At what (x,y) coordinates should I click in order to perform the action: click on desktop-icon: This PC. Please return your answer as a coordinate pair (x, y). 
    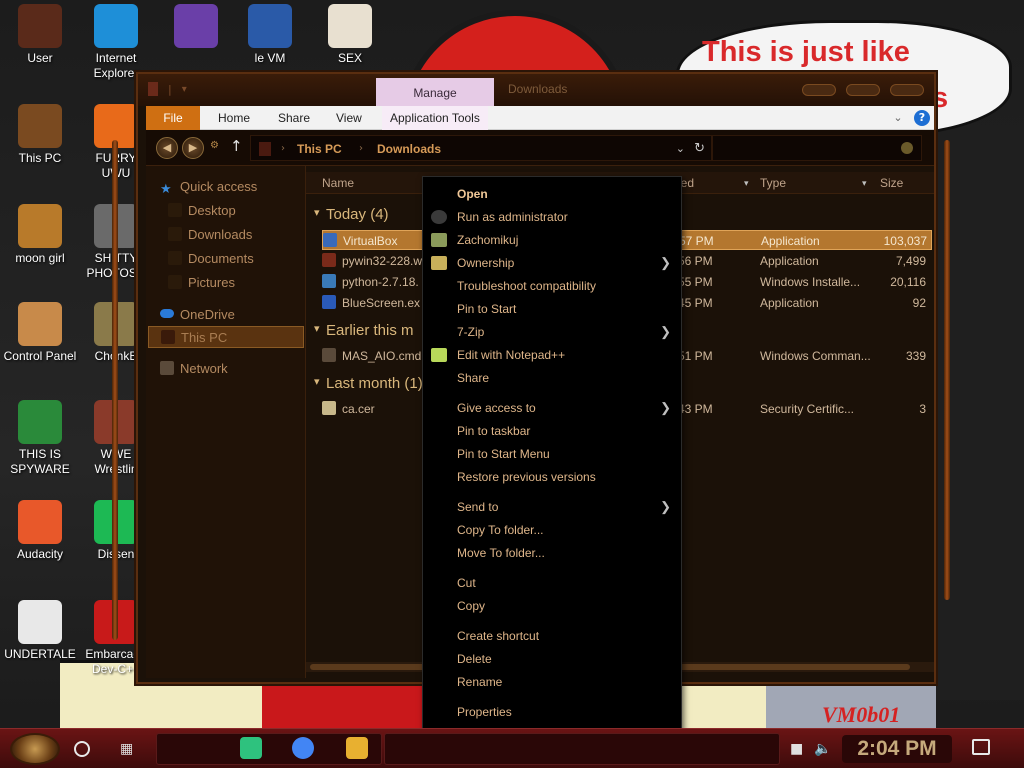
    Looking at the image, I should click on (40, 135).